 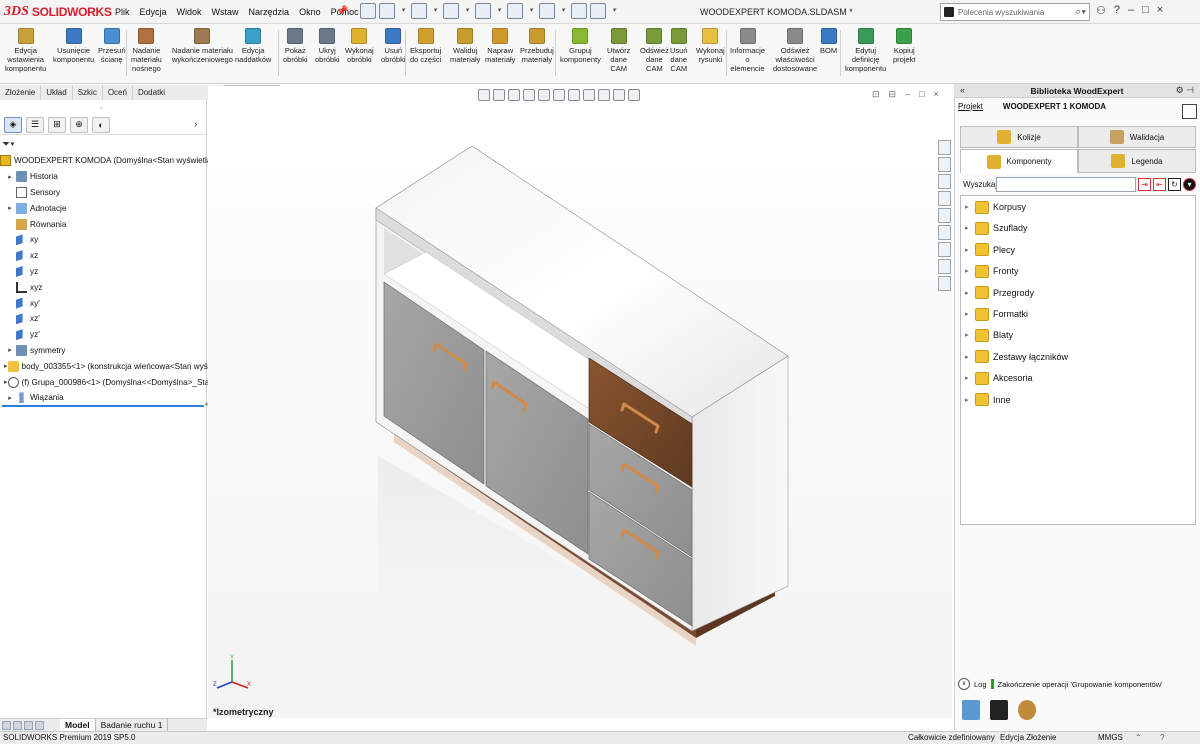 What do you see at coordinates (944, 266) in the screenshot?
I see `3dcontent-icon` at bounding box center [944, 266].